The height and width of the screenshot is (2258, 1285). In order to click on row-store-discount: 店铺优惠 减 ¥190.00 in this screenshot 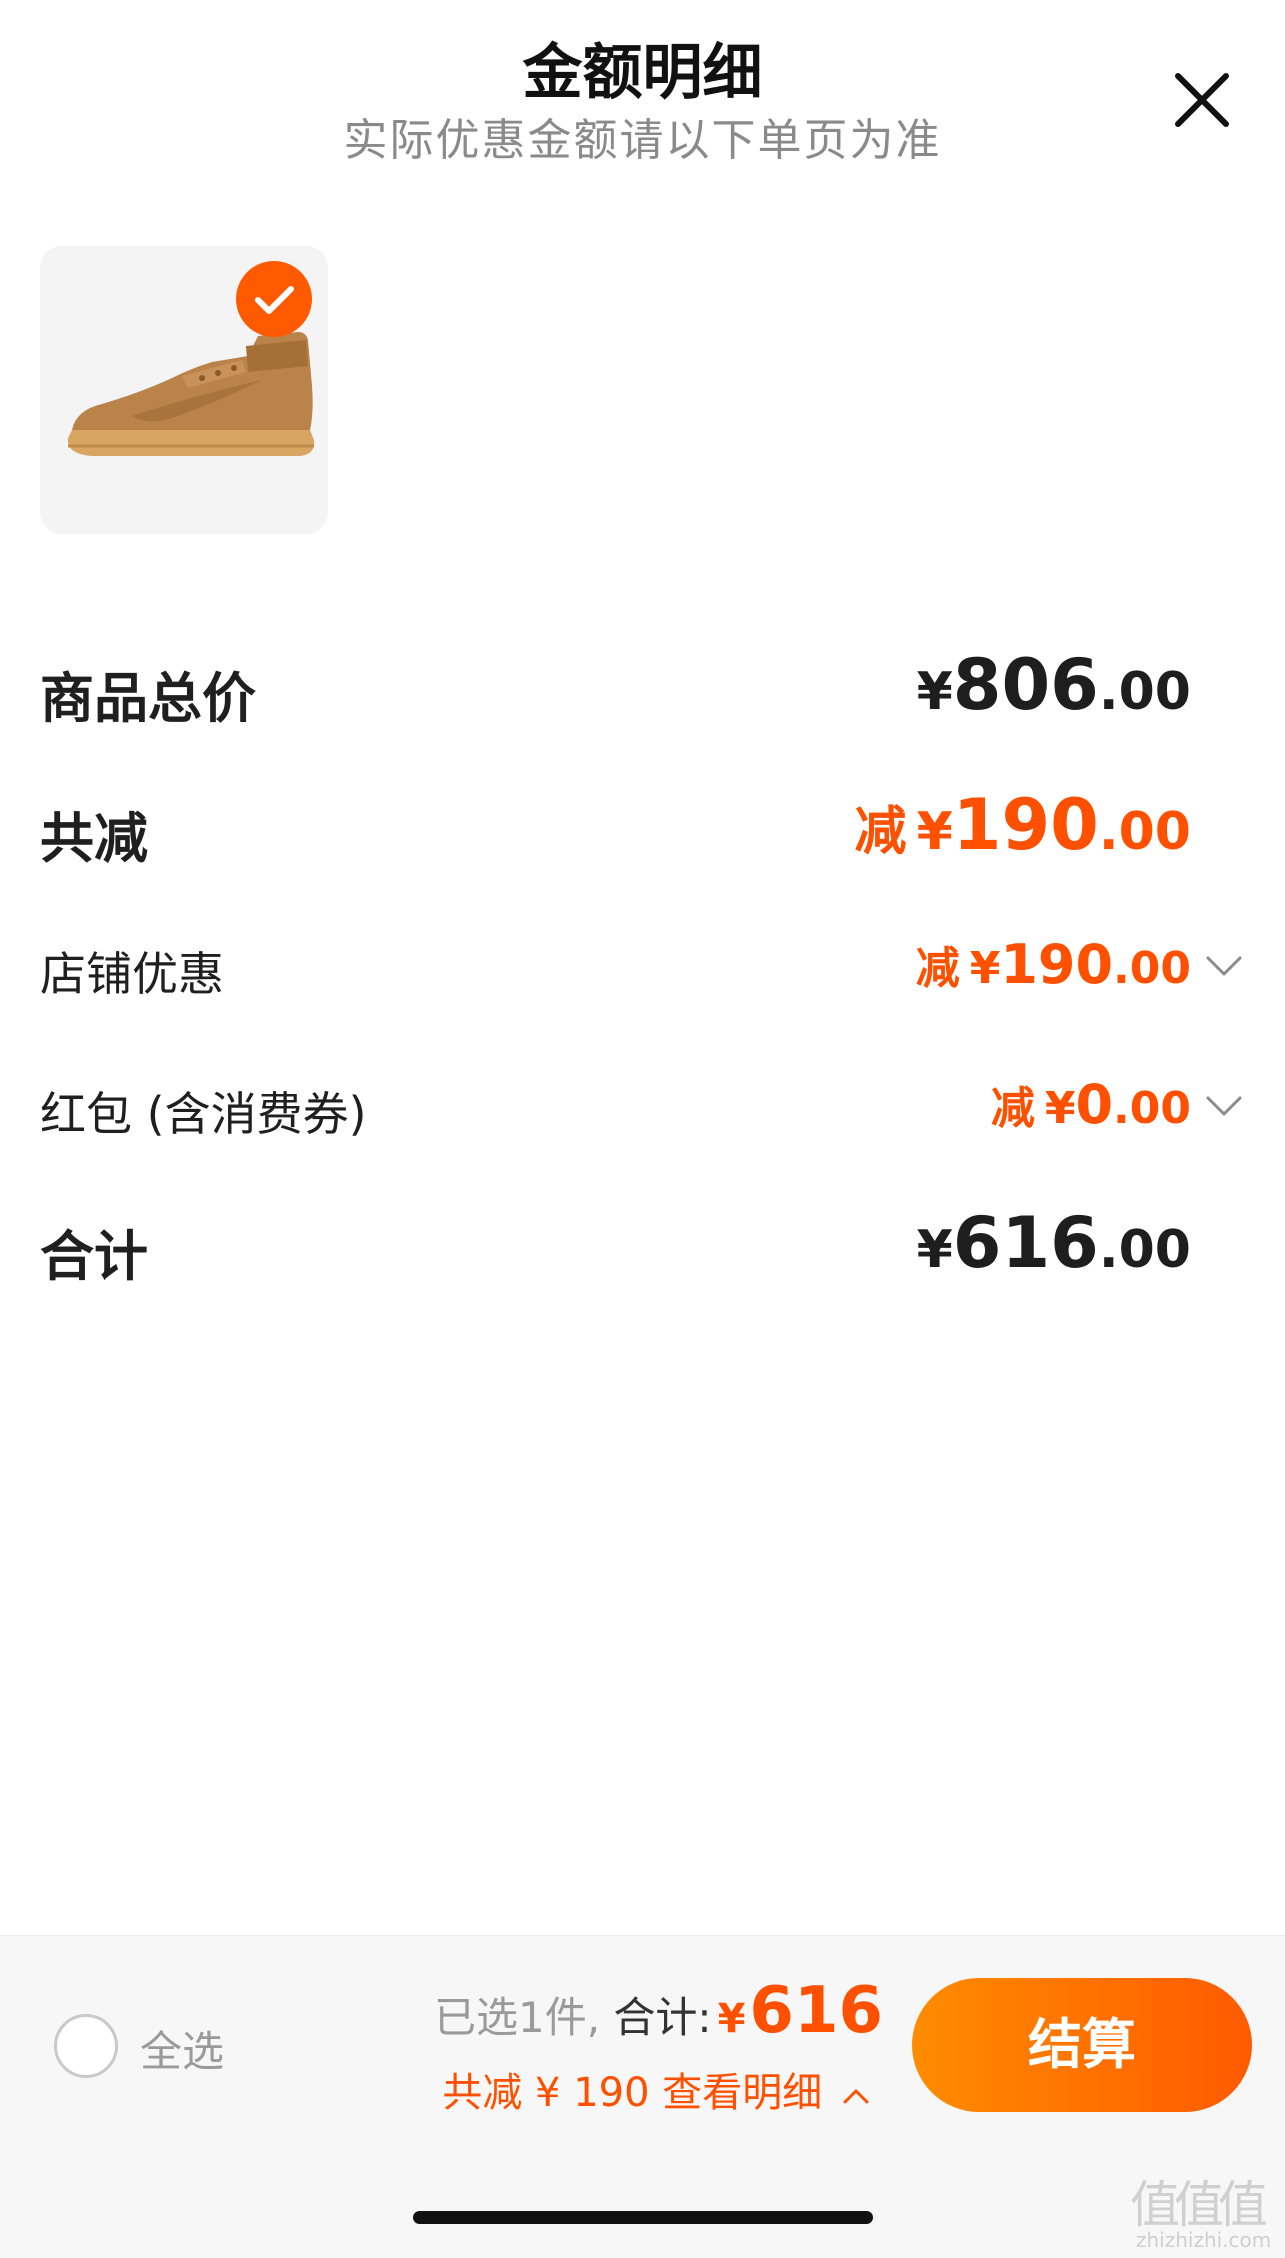, I will do `click(642, 982)`.